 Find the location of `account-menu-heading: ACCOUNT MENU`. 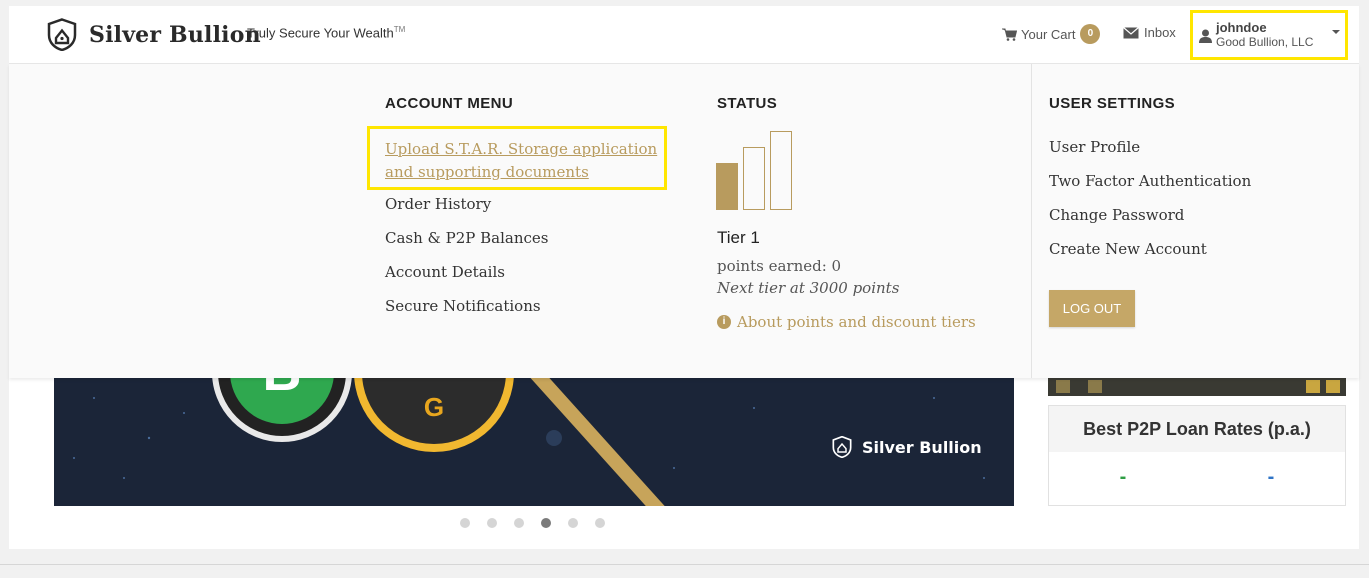

account-menu-heading: ACCOUNT MENU is located at coordinates (449, 103).